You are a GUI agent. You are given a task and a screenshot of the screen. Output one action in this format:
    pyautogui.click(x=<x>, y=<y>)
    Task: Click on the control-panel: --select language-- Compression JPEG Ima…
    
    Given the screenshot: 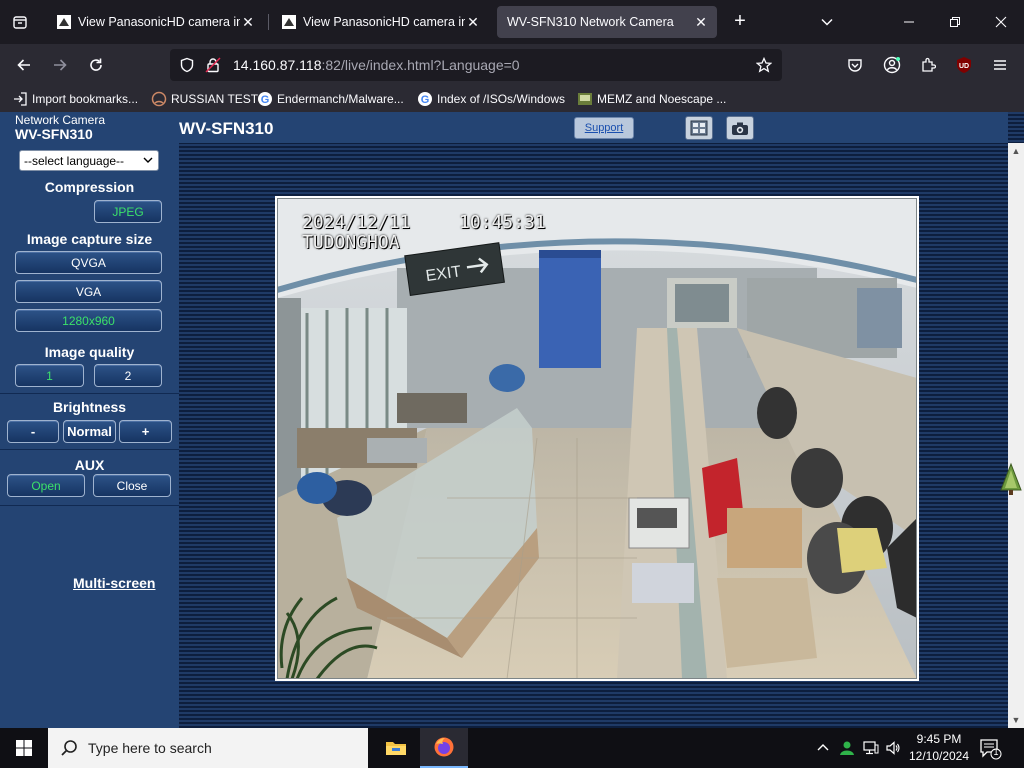 What is the action you would take?
    pyautogui.click(x=89, y=435)
    